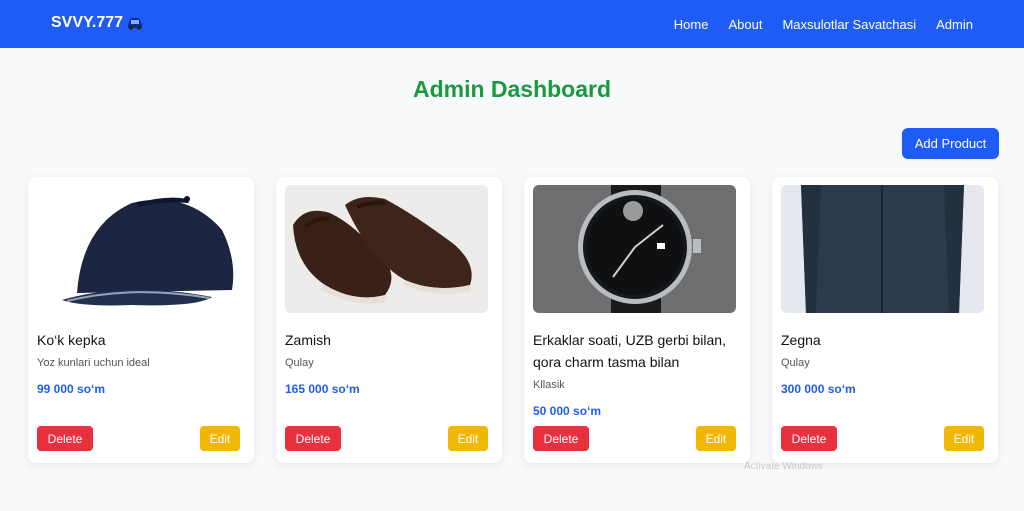 The width and height of the screenshot is (1024, 511). Describe the element at coordinates (745, 24) in the screenshot. I see `nav-about: About` at that location.